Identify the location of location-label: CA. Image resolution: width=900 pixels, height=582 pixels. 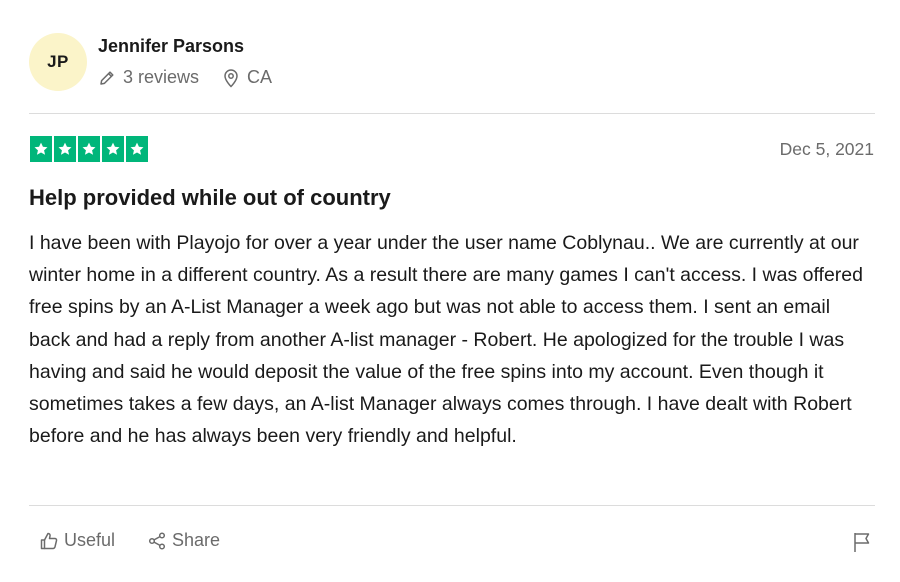
(260, 77).